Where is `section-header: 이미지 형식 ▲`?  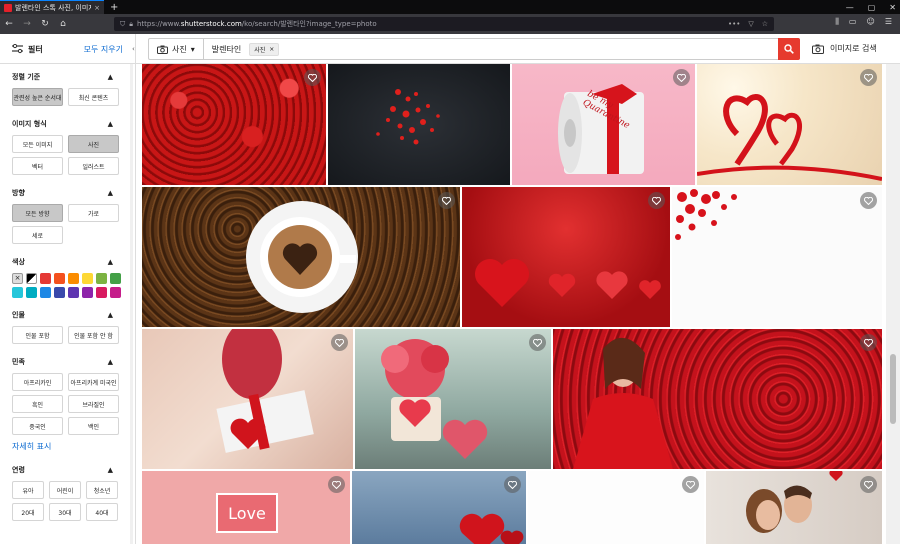
section-header: 이미지 형식 ▲ is located at coordinates (67, 124).